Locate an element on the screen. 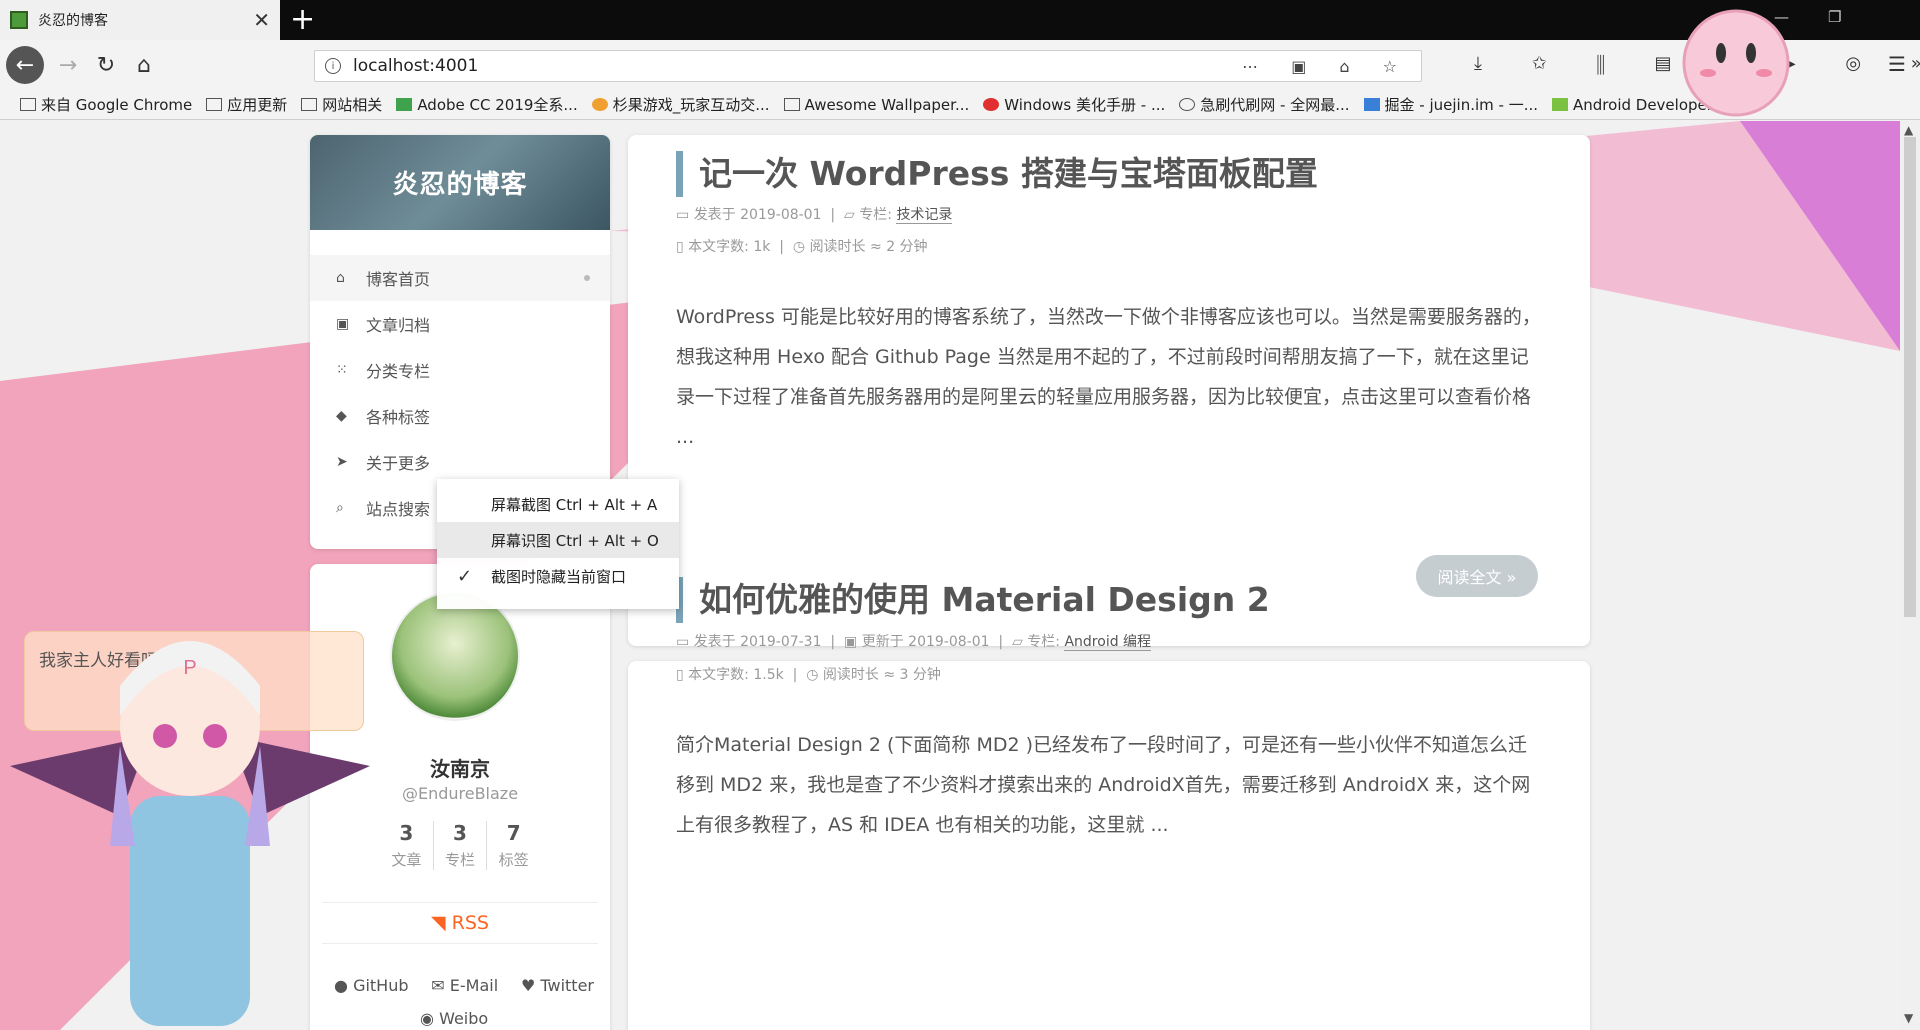  menu-item-label: 分类专栏 is located at coordinates (398, 371).